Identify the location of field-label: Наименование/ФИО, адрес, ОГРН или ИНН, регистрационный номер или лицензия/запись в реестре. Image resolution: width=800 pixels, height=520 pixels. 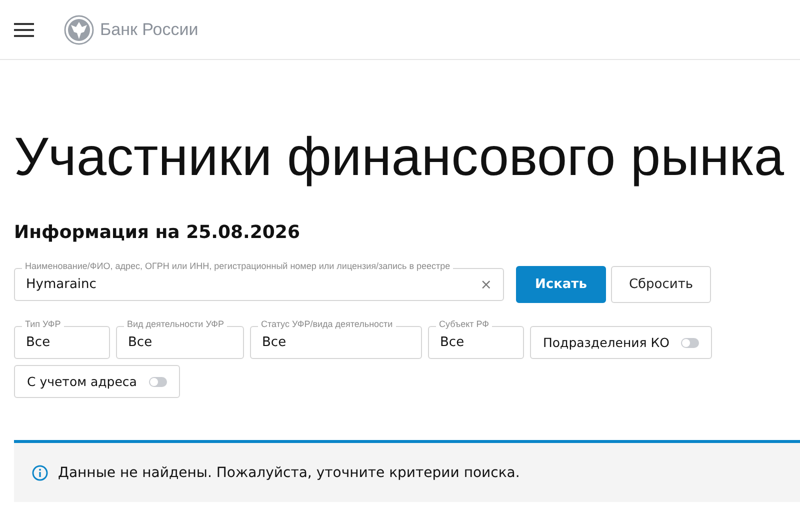
(238, 266).